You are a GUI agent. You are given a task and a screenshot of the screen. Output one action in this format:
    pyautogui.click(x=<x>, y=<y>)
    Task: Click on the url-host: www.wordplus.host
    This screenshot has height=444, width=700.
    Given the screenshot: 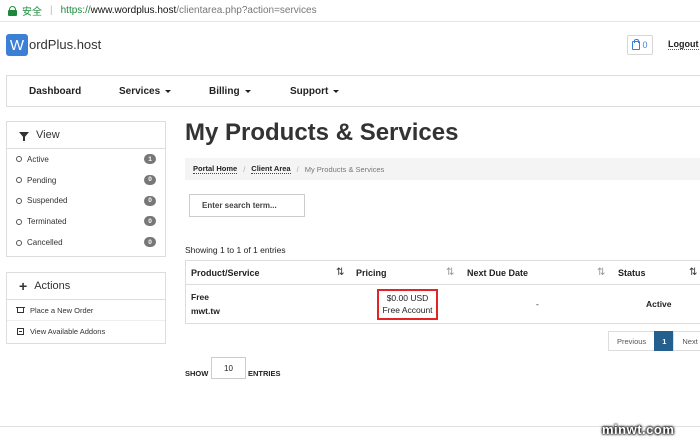 What is the action you would take?
    pyautogui.click(x=133, y=10)
    